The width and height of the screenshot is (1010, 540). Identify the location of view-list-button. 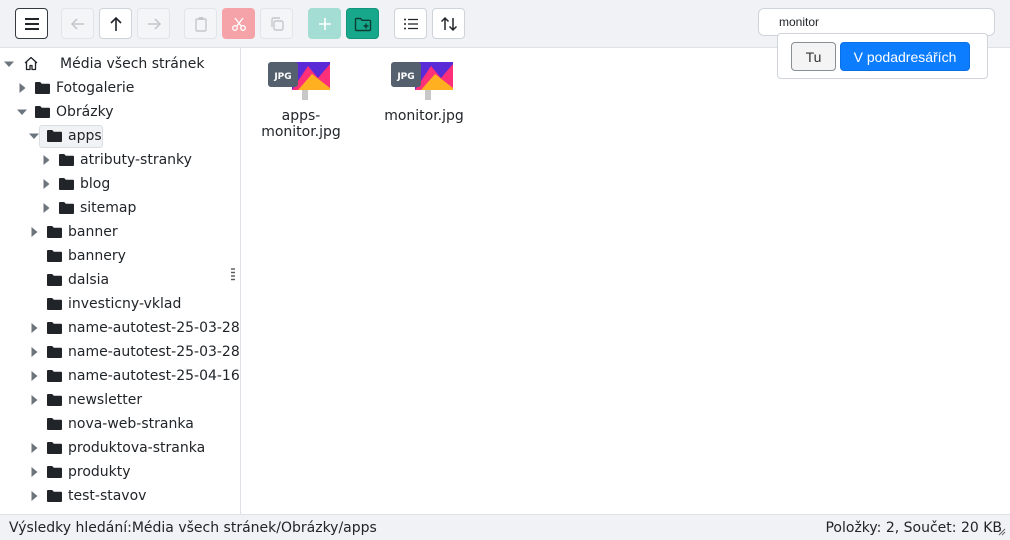
(410, 23).